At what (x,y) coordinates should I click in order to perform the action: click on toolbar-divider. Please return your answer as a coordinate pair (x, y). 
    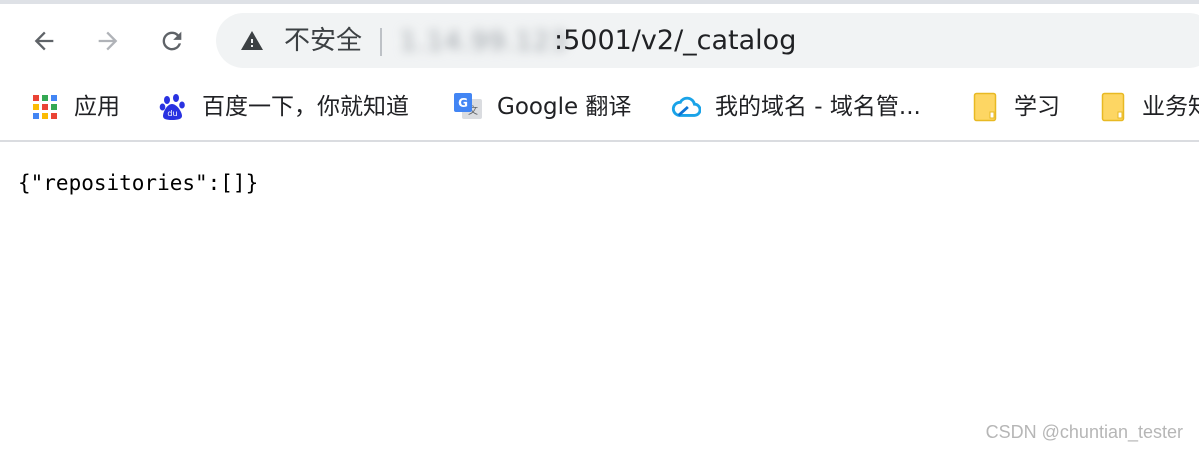
    Looking at the image, I should click on (599, 141).